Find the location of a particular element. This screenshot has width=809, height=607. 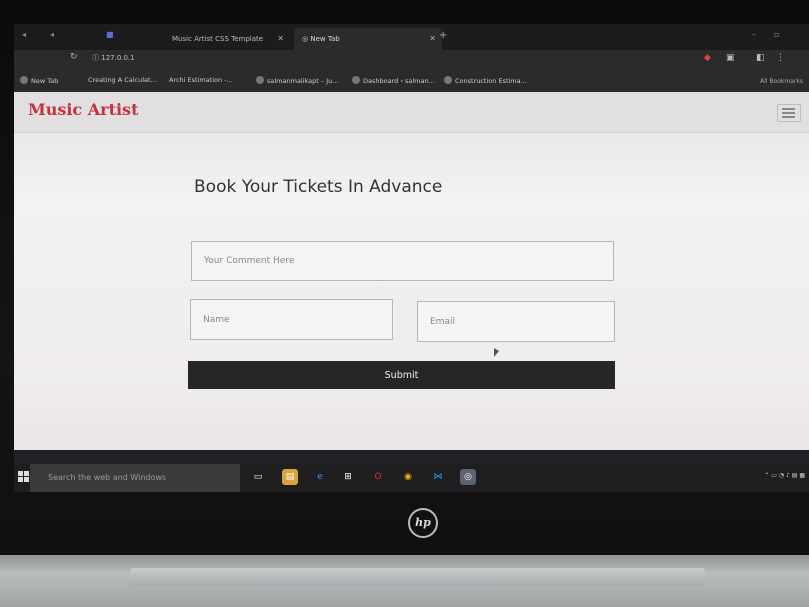

hamburger-menu-icon is located at coordinates (789, 113).